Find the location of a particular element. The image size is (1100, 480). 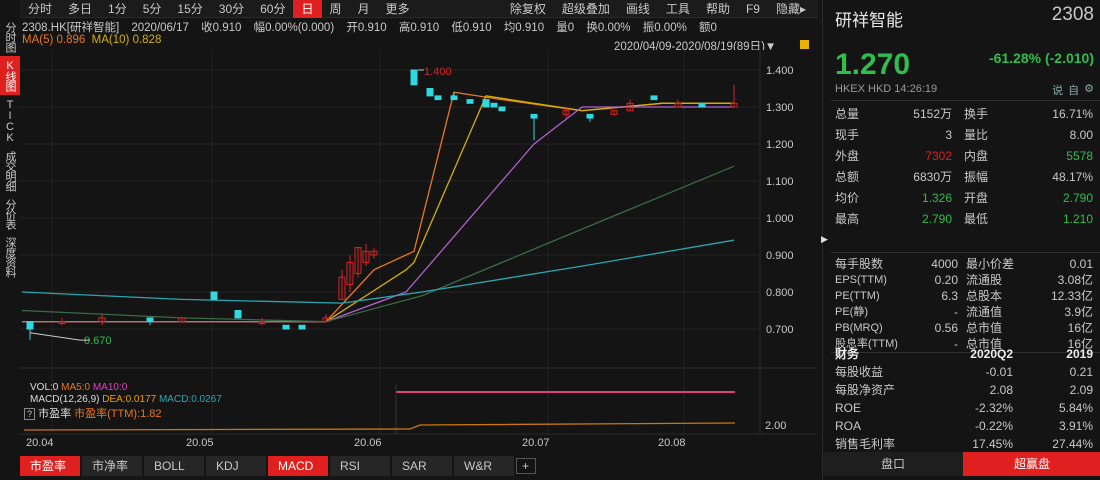

quote-value: 8.00 is located at coordinates (1081, 135).